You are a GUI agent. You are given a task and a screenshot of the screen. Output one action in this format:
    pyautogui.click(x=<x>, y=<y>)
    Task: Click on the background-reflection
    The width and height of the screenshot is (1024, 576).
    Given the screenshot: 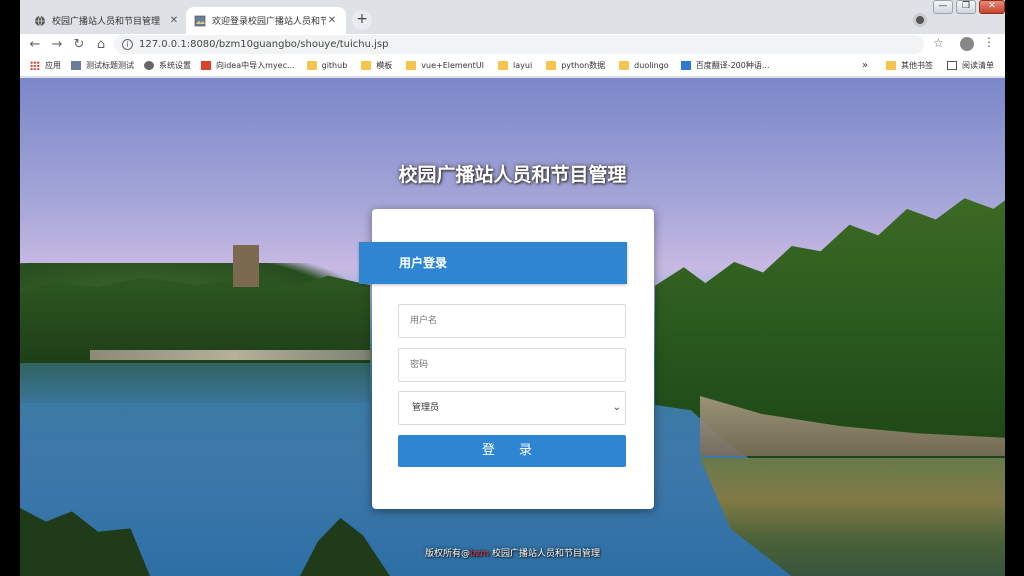 What is the action you would take?
    pyautogui.click(x=195, y=383)
    